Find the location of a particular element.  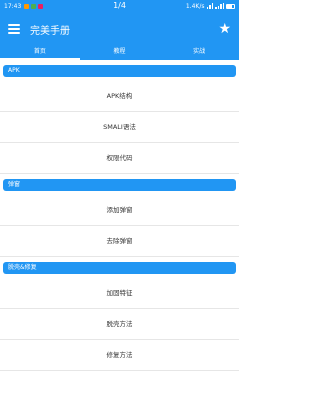

list-item: 去除弹窗 is located at coordinates (119, 241).